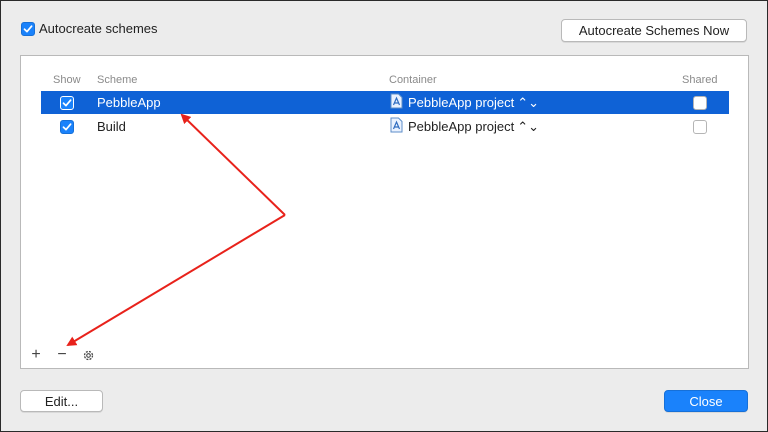  Describe the element at coordinates (385, 126) in the screenshot. I see `table-row-build: Build PebbleApp project ⌃⌄` at that location.